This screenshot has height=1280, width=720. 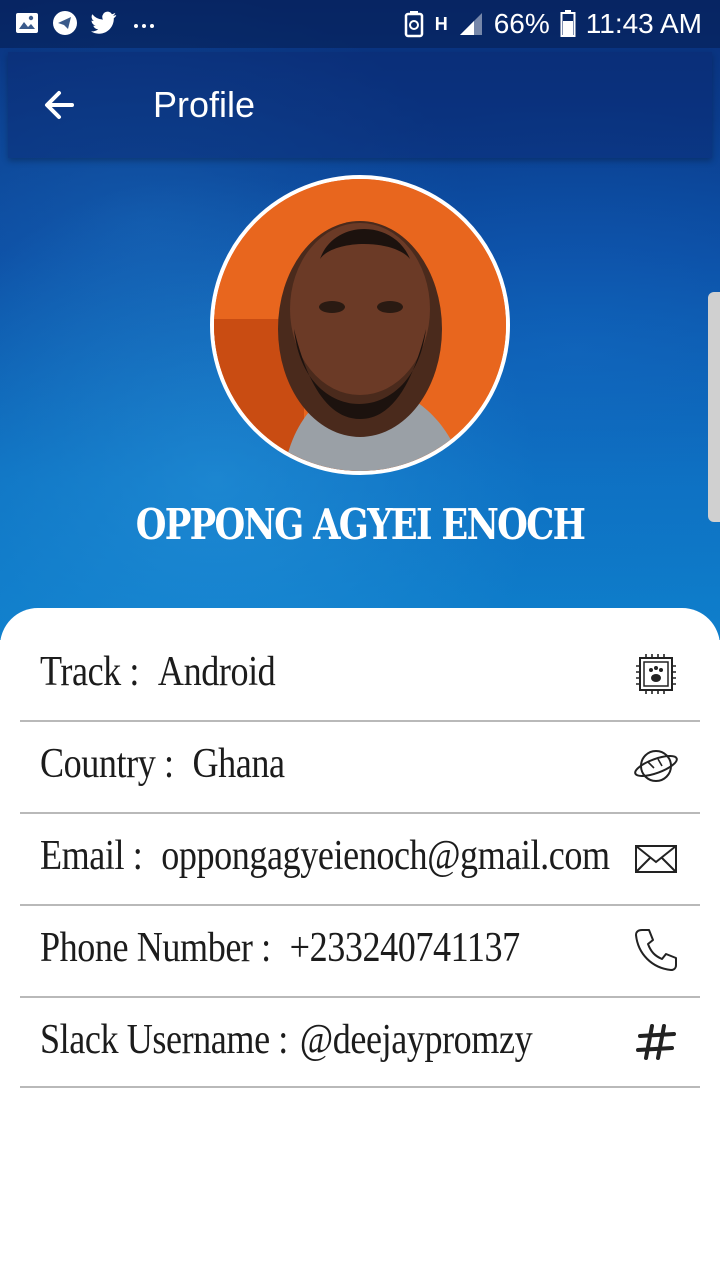 I want to click on detail-text: Slack Username : @deejaypromzy, so click(x=286, y=1040).